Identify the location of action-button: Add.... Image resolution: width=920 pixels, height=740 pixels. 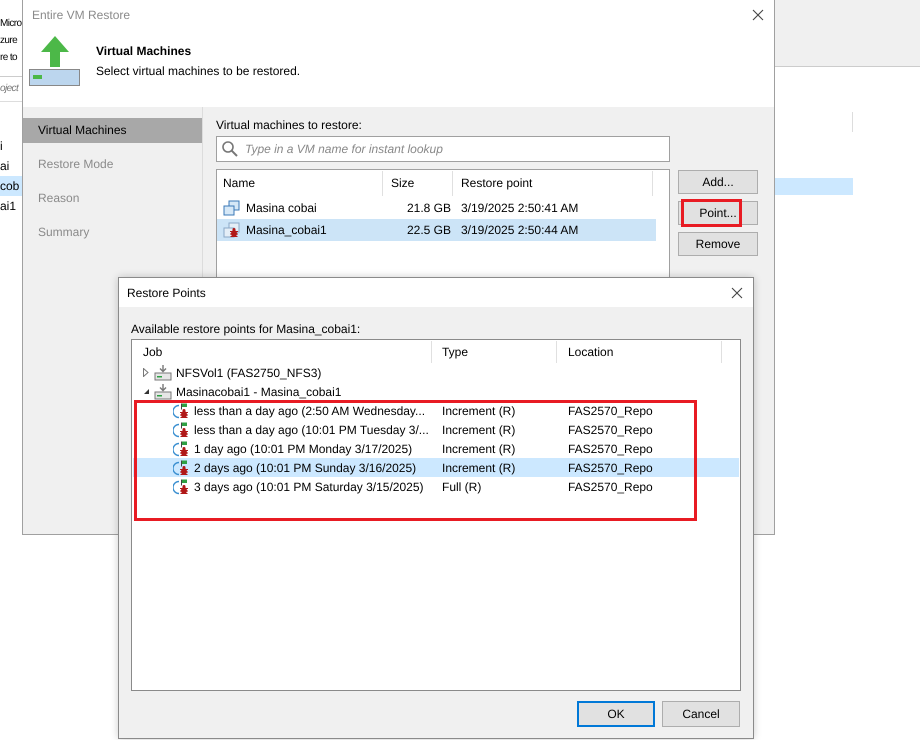
(718, 182).